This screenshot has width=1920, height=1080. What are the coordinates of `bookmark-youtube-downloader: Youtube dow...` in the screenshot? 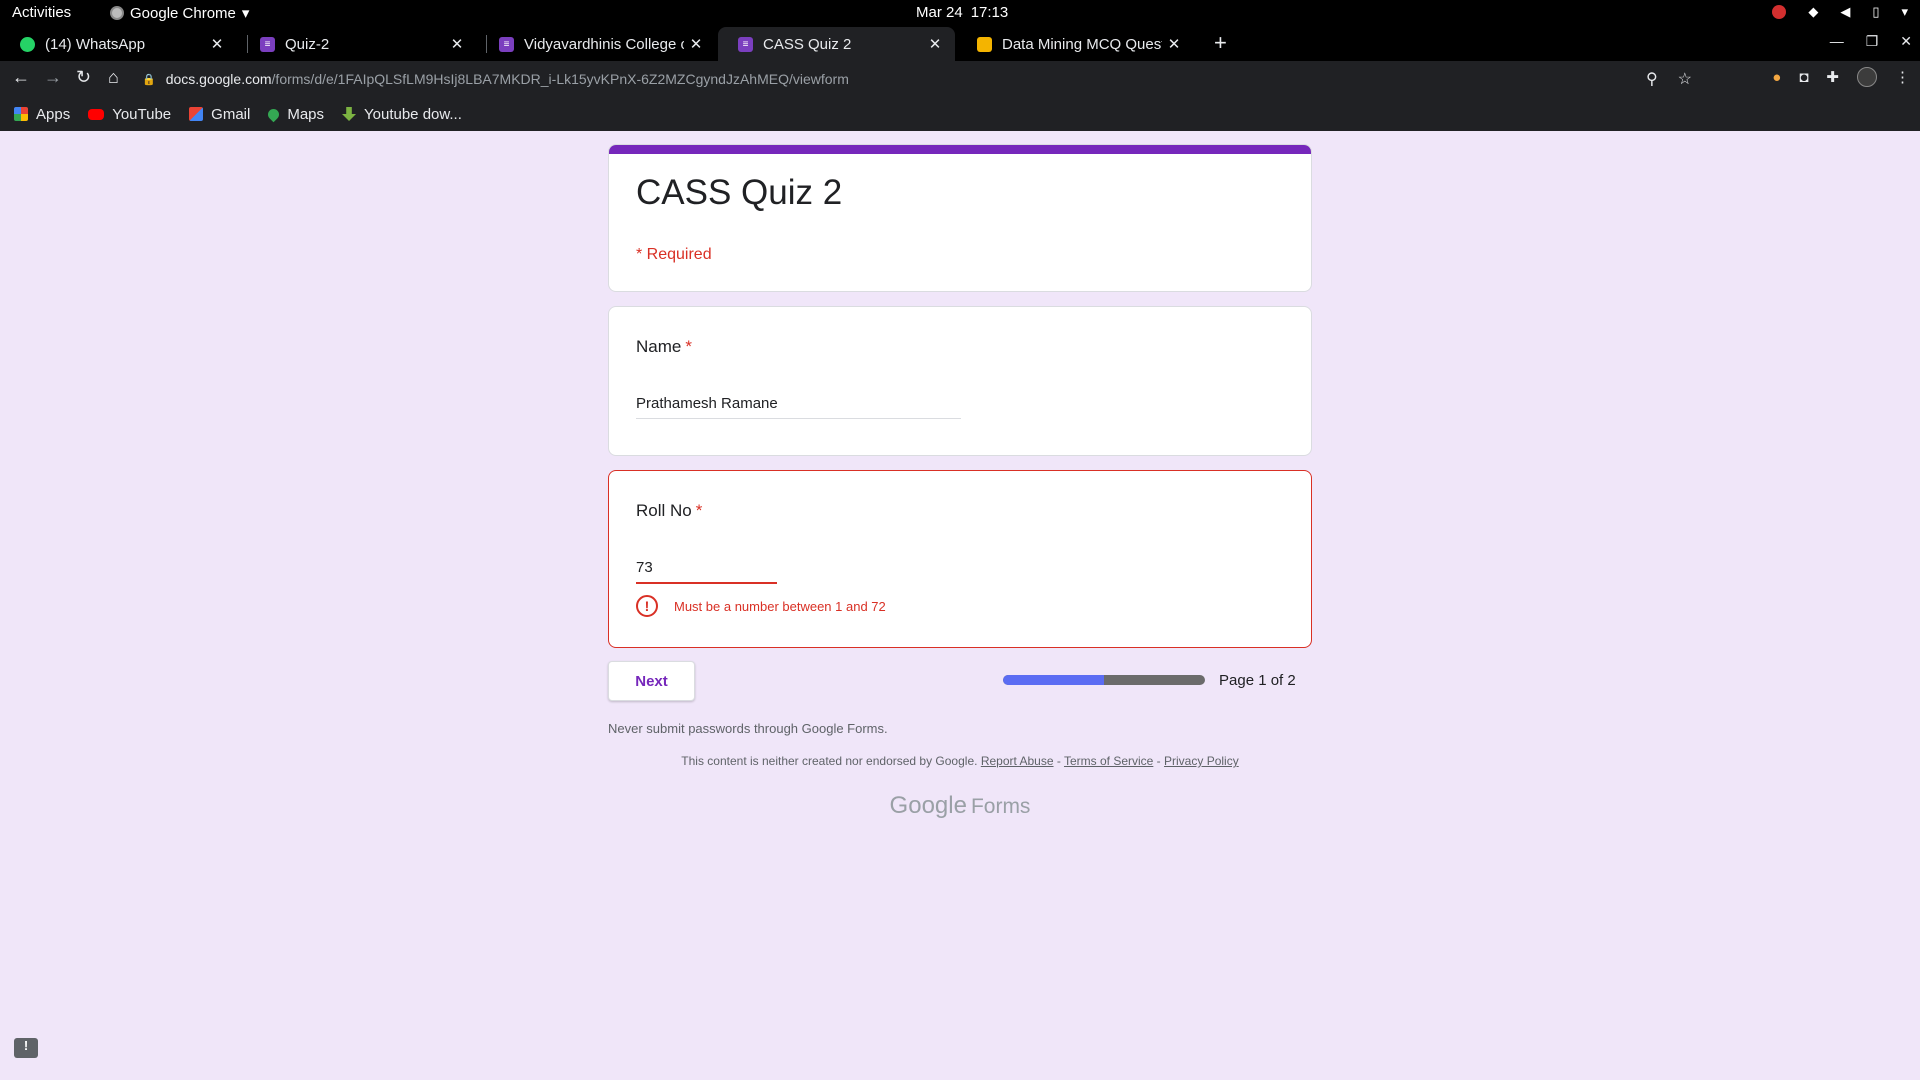 It's located at (402, 114).